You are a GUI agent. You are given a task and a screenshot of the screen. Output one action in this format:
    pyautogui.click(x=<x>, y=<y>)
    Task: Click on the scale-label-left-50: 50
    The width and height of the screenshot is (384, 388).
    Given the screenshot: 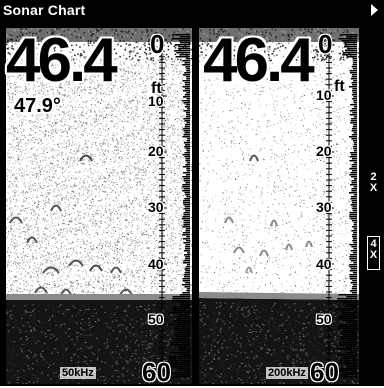 What is the action you would take?
    pyautogui.click(x=156, y=319)
    